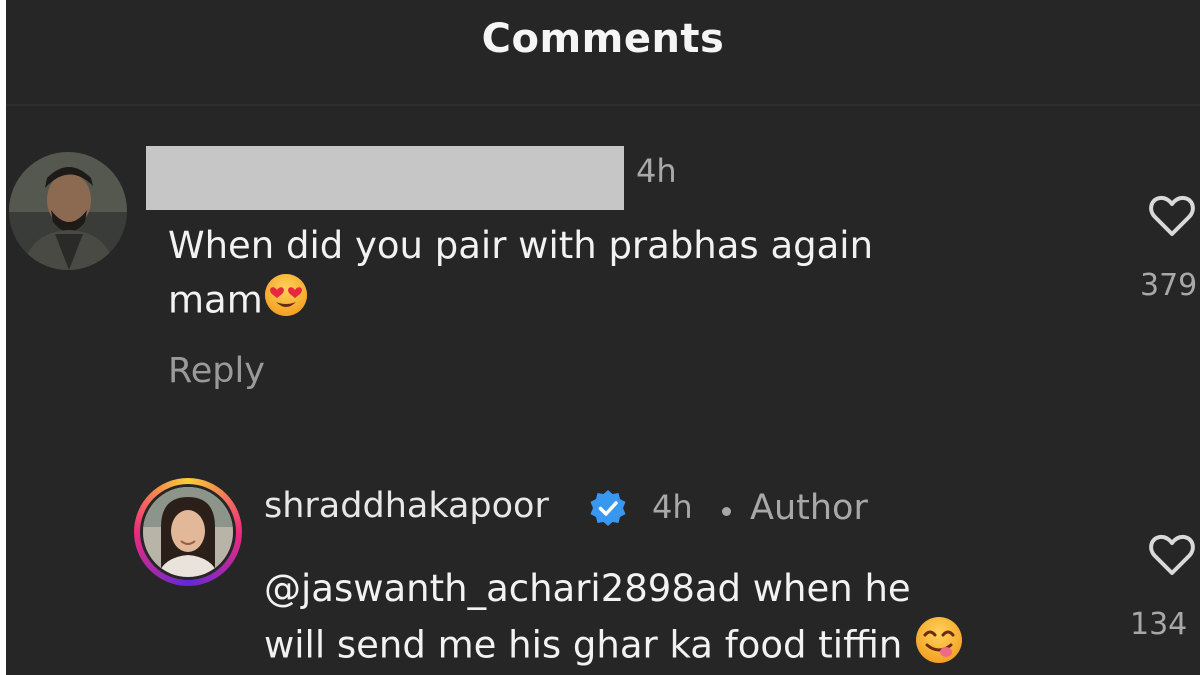 Image resolution: width=1200 pixels, height=675 pixels. What do you see at coordinates (406, 506) in the screenshot?
I see `author-username: shraddhakapoor` at bounding box center [406, 506].